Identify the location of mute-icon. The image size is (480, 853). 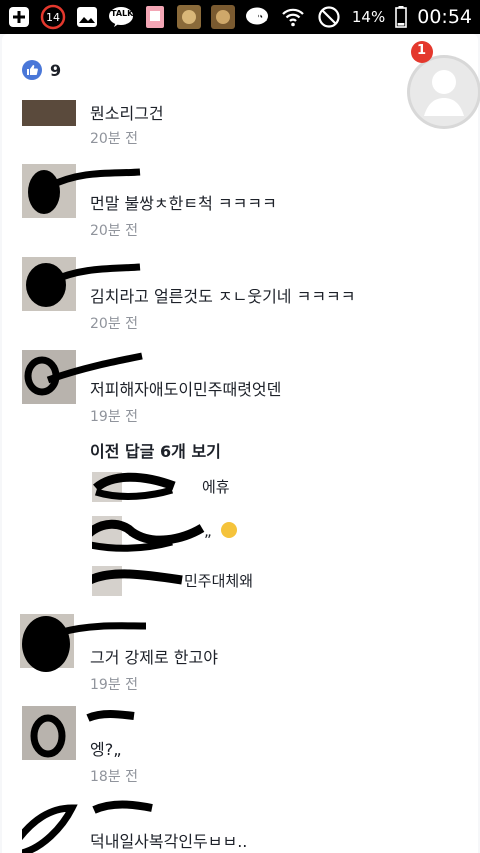
(257, 17).